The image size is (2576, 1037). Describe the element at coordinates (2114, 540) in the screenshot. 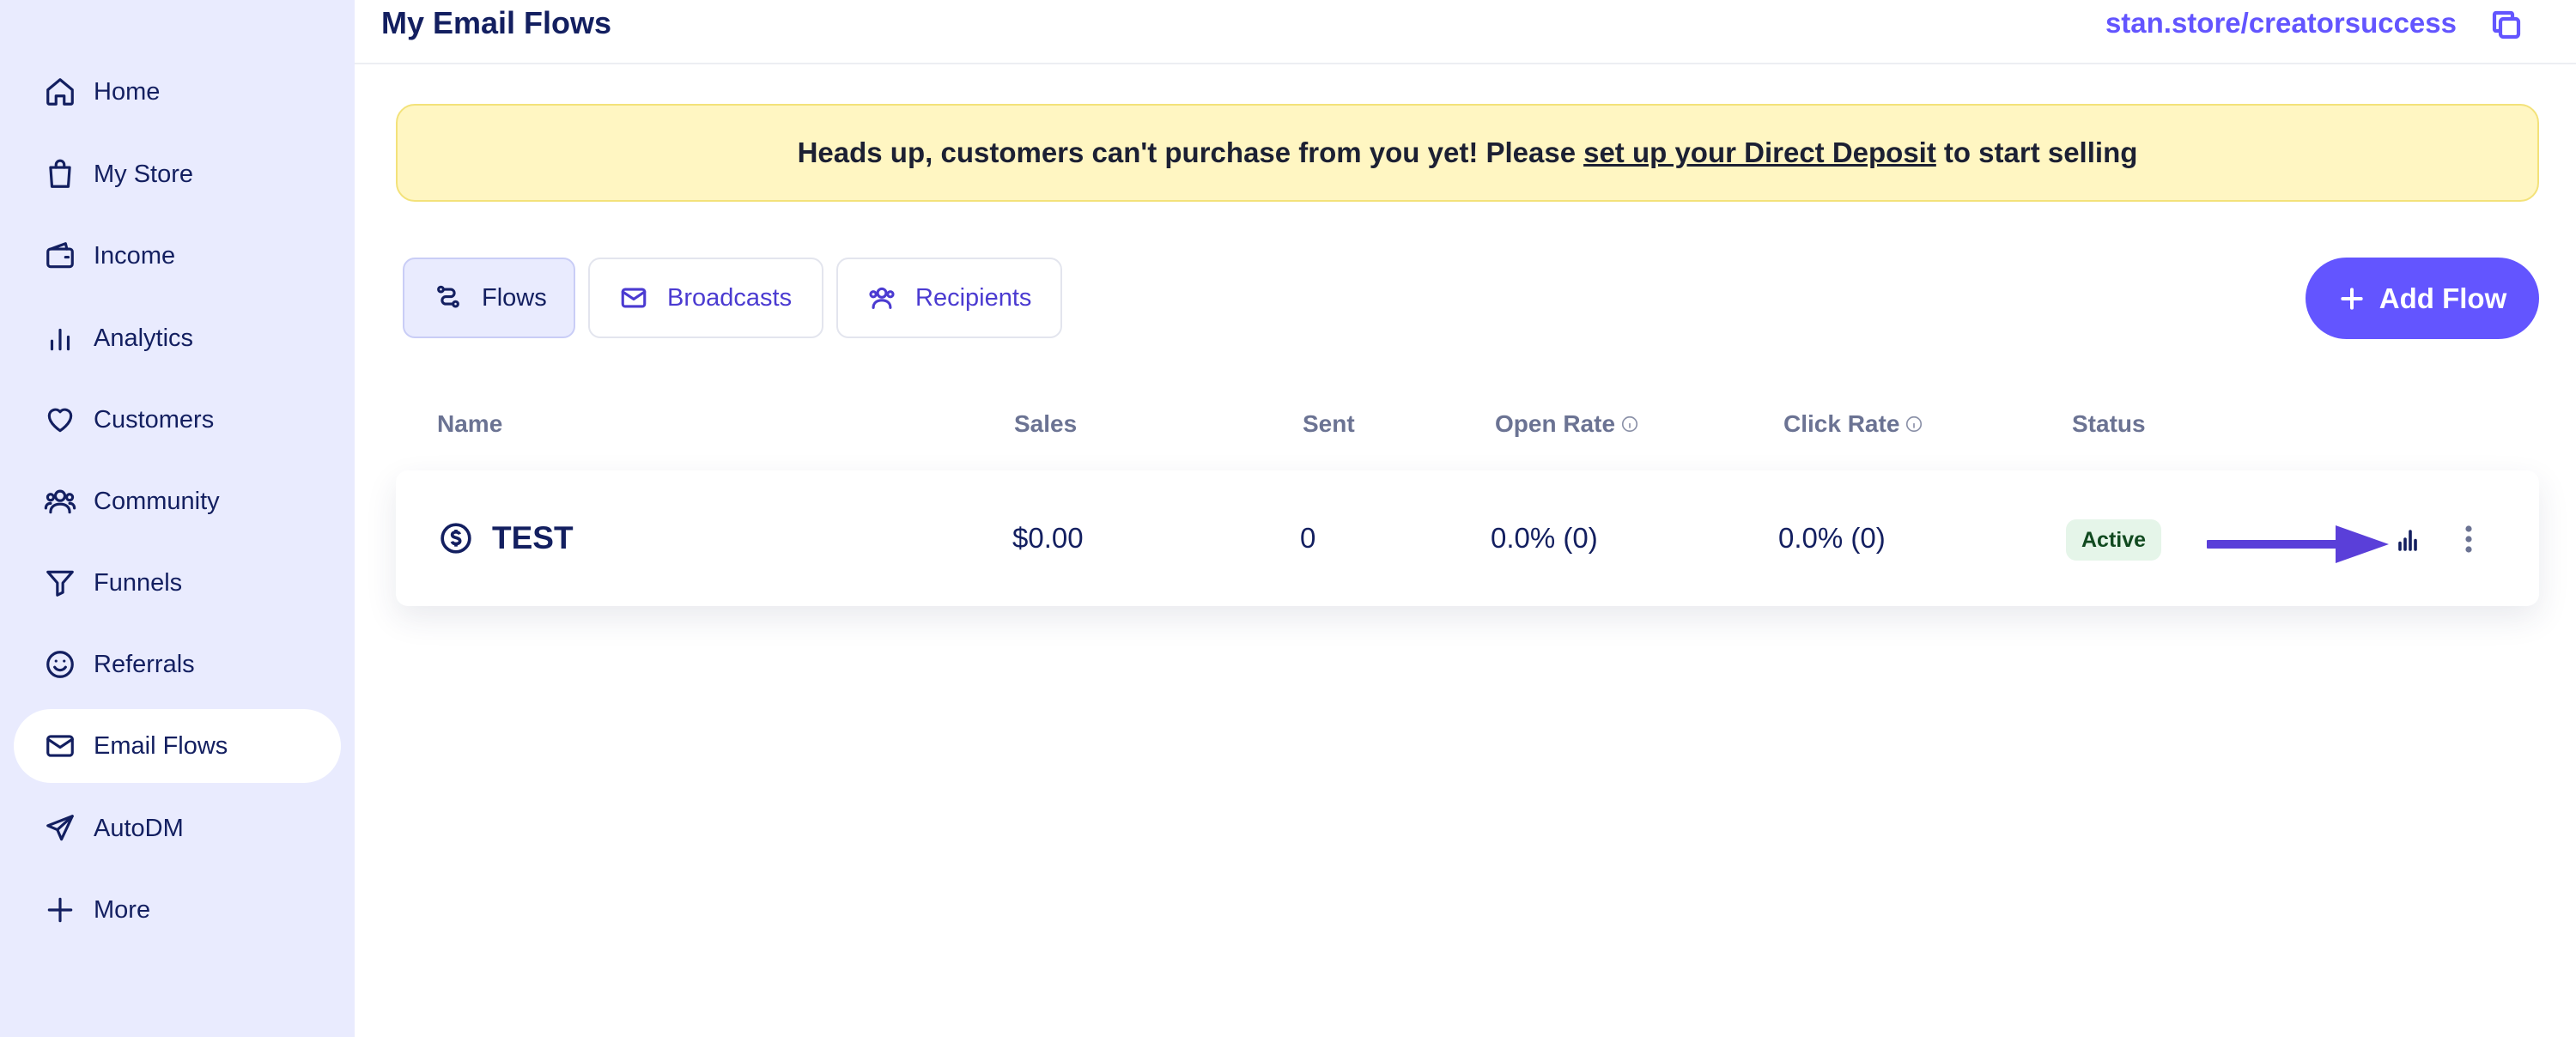

I see `status-badge: Active` at that location.